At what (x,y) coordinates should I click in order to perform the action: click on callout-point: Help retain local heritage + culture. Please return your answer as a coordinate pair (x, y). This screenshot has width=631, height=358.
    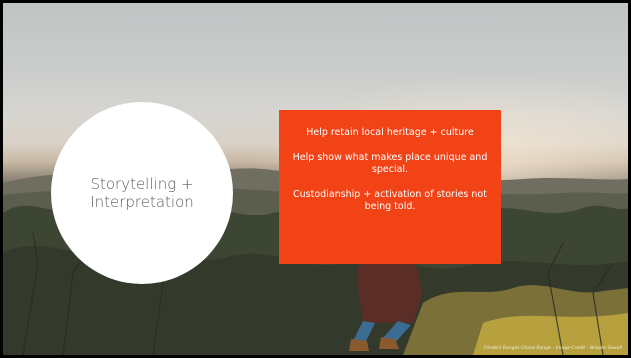
    Looking at the image, I should click on (390, 132).